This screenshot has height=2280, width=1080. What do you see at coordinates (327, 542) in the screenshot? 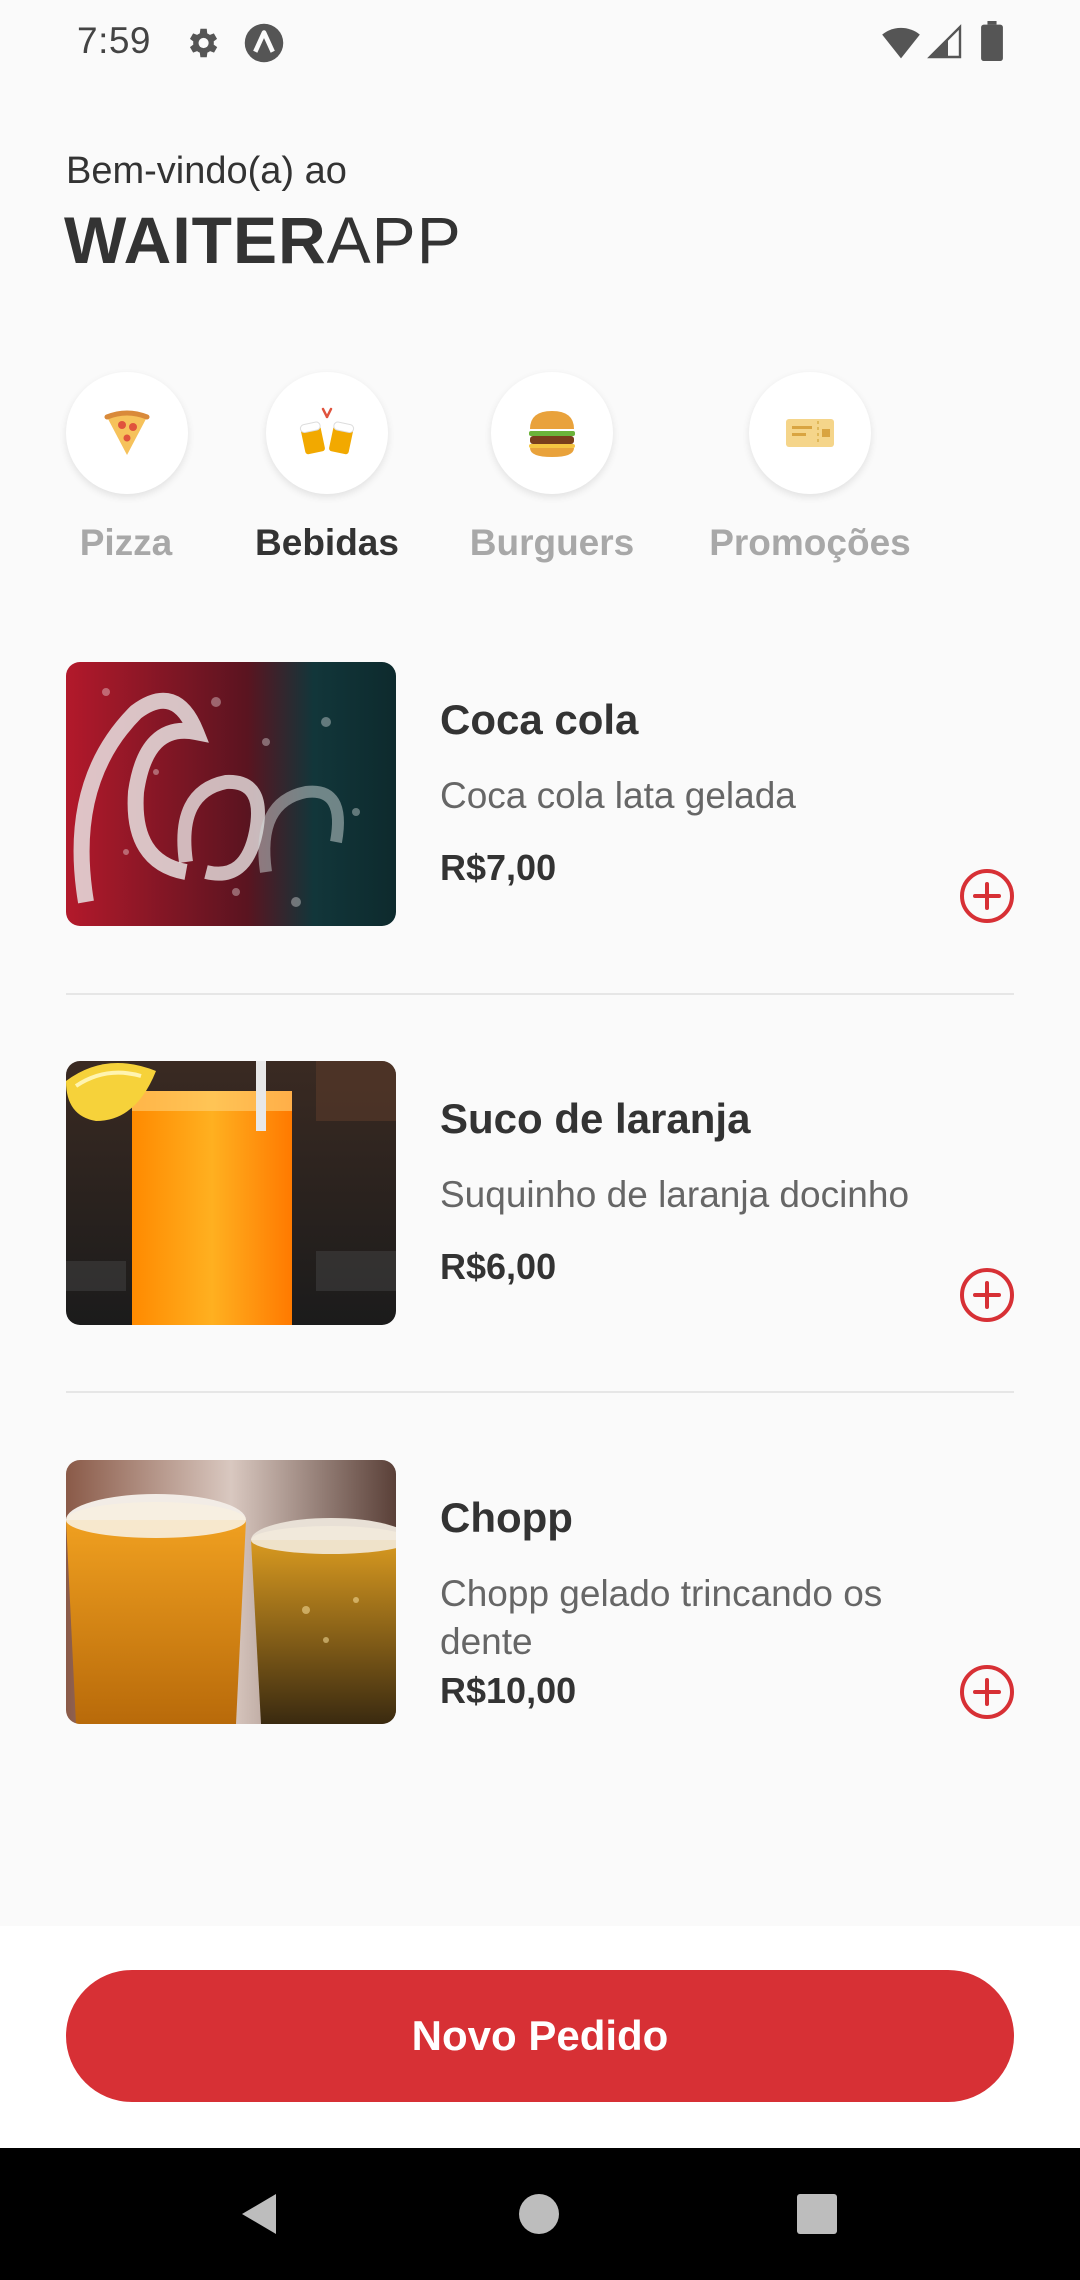
I see `category-label: Bebidas` at bounding box center [327, 542].